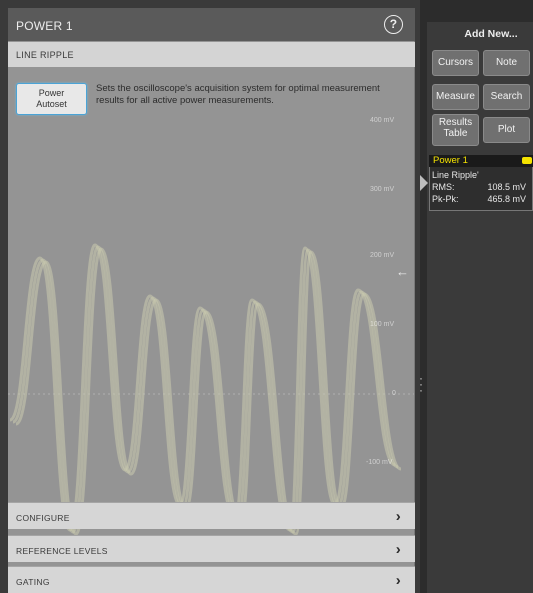  Describe the element at coordinates (455, 63) in the screenshot. I see `cursors-button: Cursors` at that location.